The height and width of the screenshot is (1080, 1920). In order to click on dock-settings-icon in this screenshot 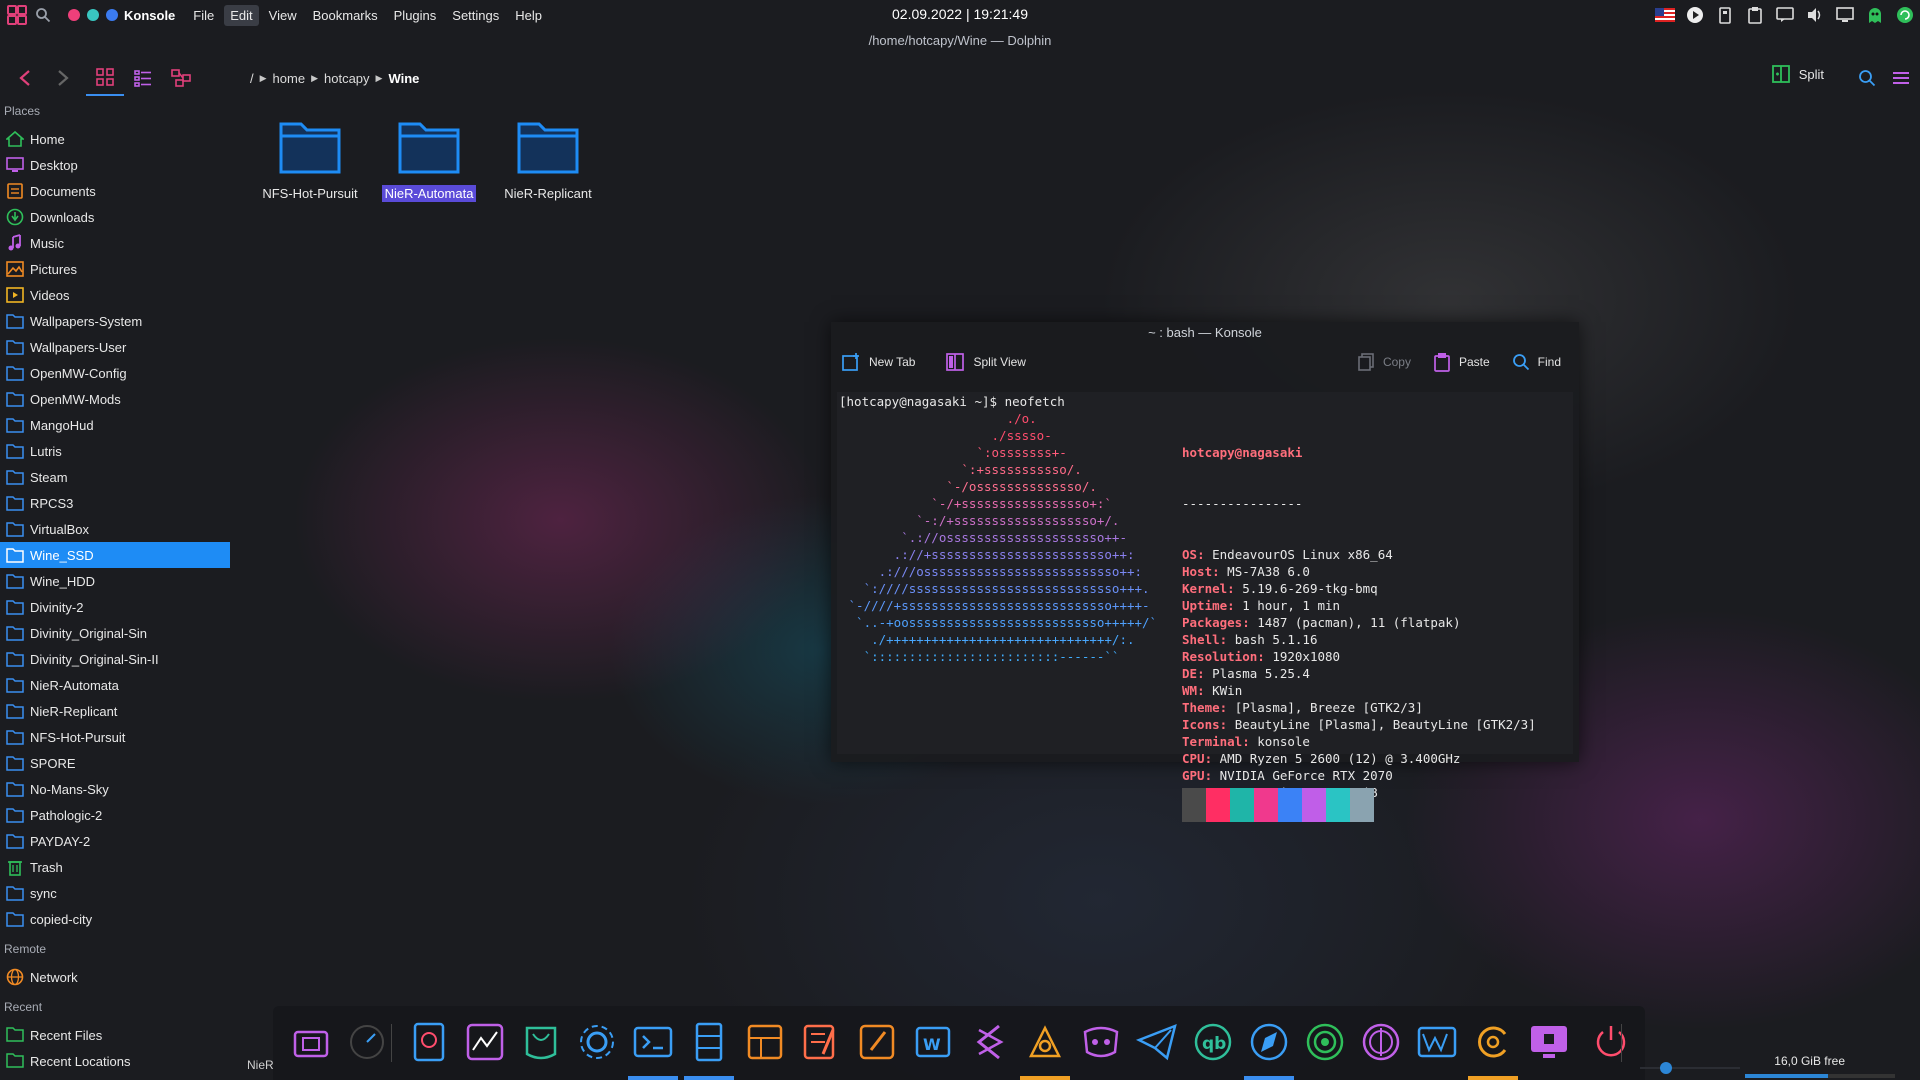, I will do `click(597, 1042)`.